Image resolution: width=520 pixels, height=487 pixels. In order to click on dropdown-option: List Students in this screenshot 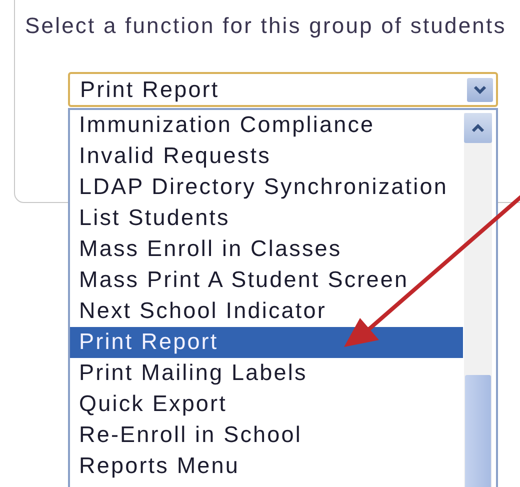, I will do `click(266, 218)`.